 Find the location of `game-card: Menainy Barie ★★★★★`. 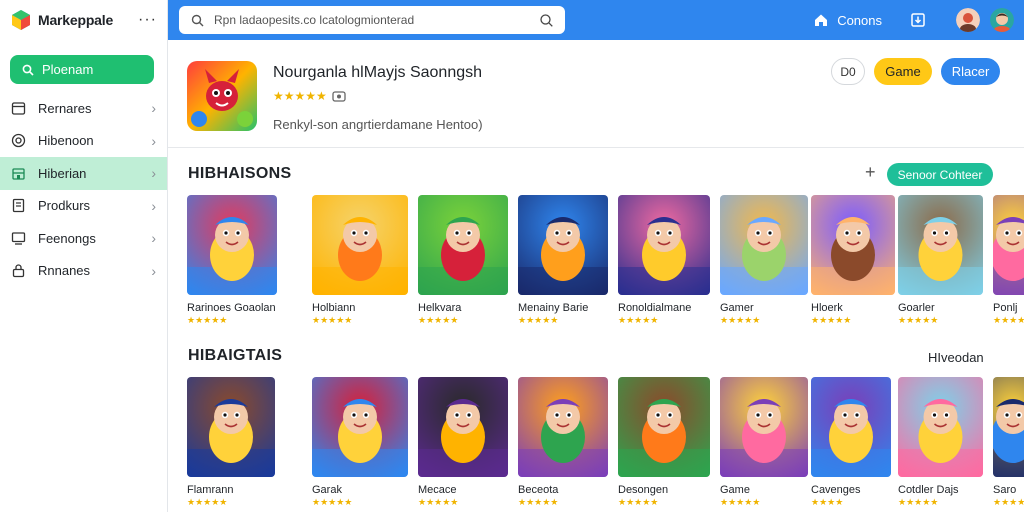

game-card: Menainy Barie ★★★★★ is located at coordinates (563, 260).